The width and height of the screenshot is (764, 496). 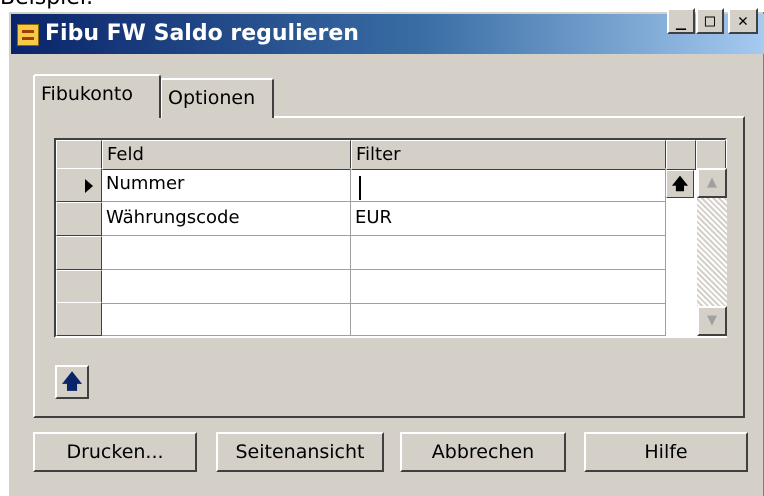 I want to click on scroll-down-button: ▼, so click(x=712, y=321).